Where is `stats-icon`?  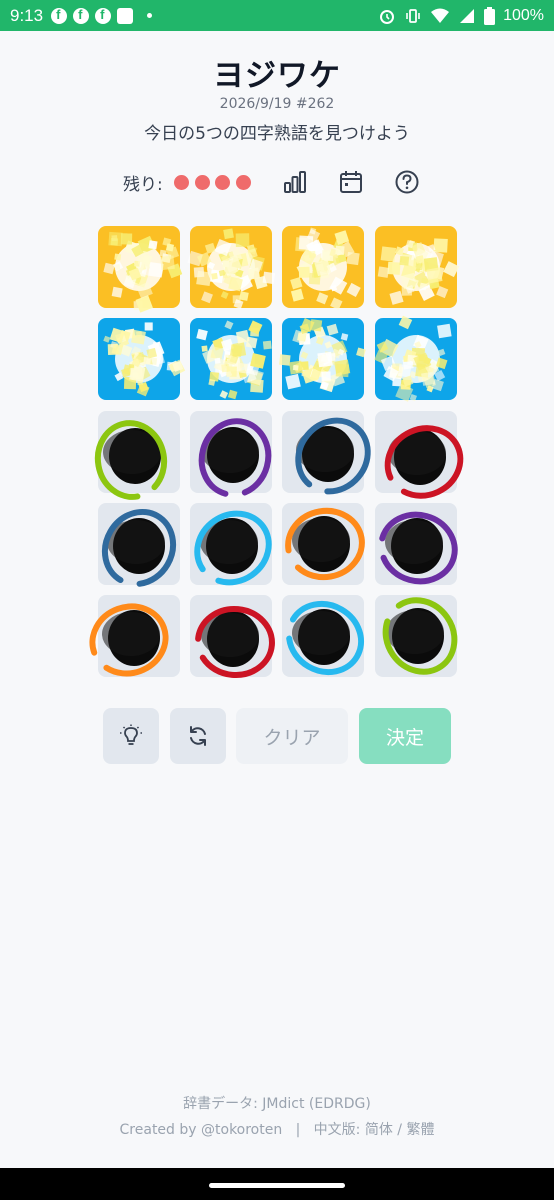 stats-icon is located at coordinates (295, 182).